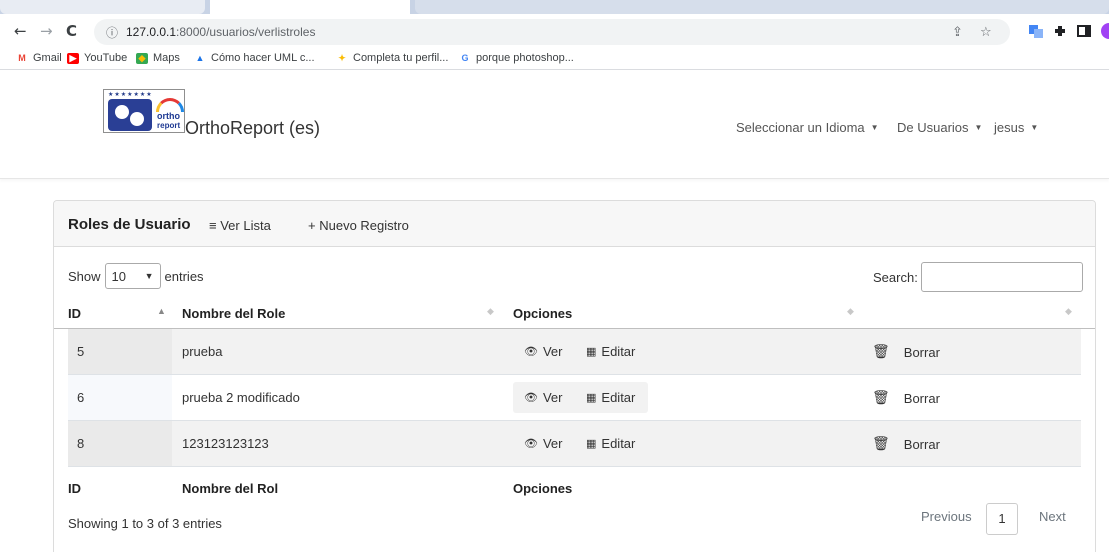 The width and height of the screenshot is (1109, 552). What do you see at coordinates (46, 31) in the screenshot?
I see `forward-icon: →` at bounding box center [46, 31].